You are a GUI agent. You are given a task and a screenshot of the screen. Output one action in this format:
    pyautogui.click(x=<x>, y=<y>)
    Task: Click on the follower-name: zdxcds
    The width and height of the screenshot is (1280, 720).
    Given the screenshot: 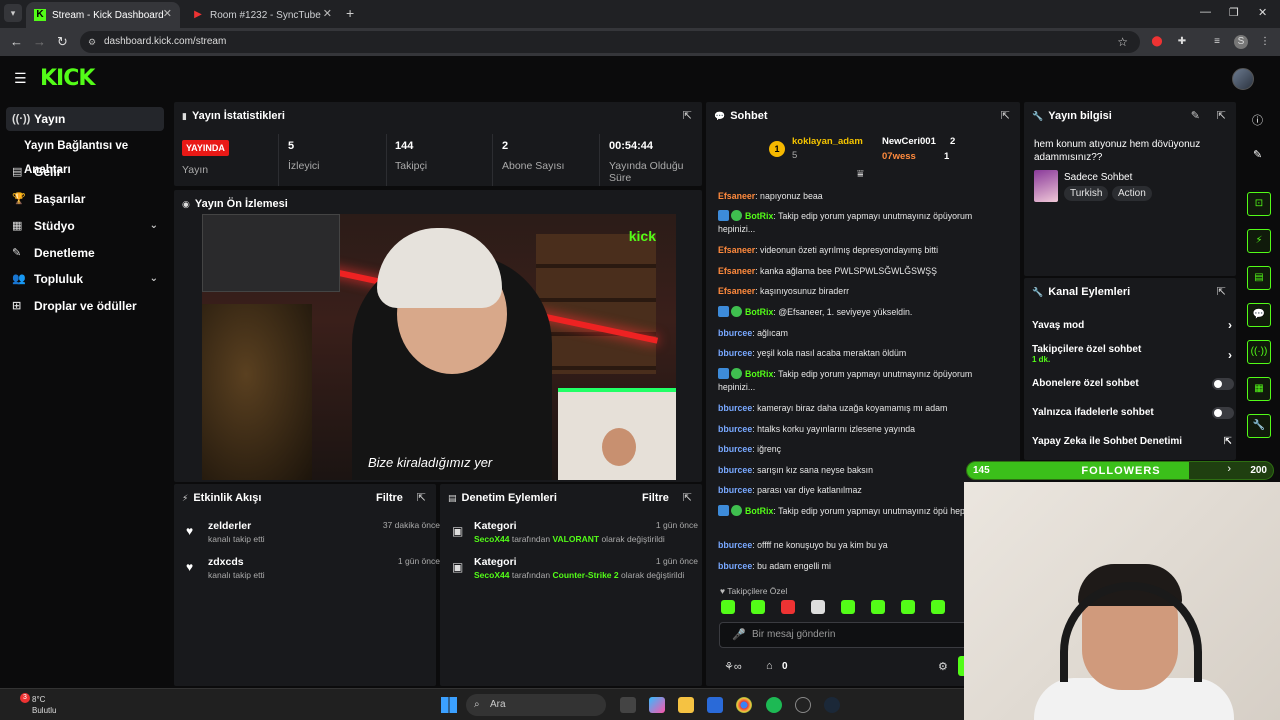 What is the action you would take?
    pyautogui.click(x=226, y=562)
    